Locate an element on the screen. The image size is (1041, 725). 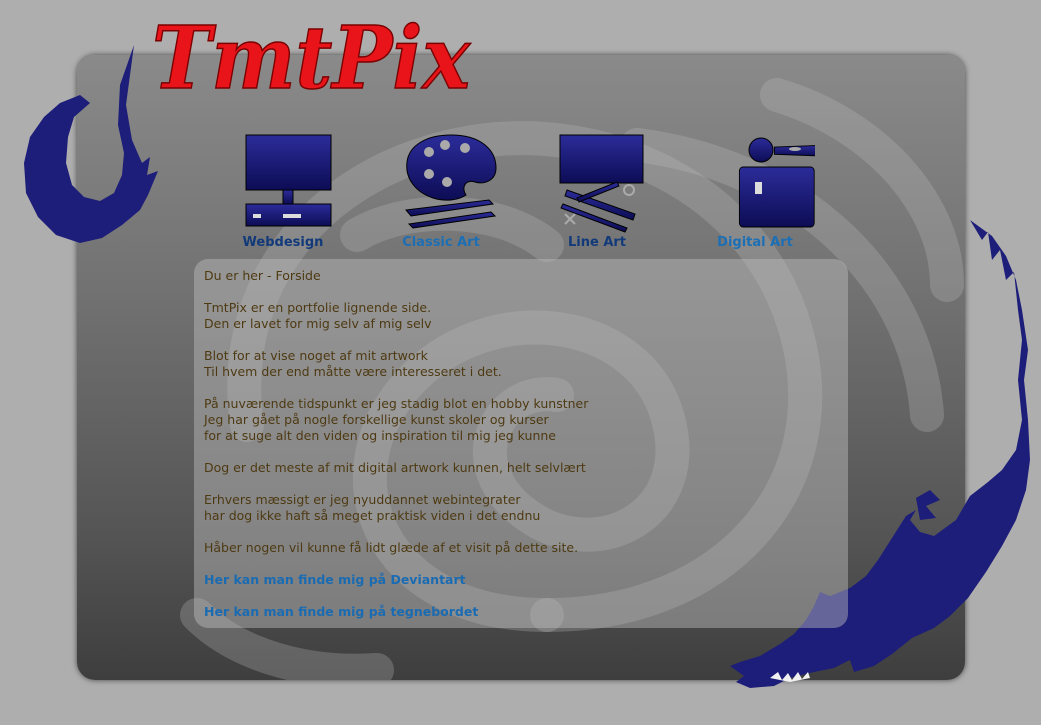
deviantart-link: Her kan man finde mig på Deviantart is located at coordinates (519, 580).